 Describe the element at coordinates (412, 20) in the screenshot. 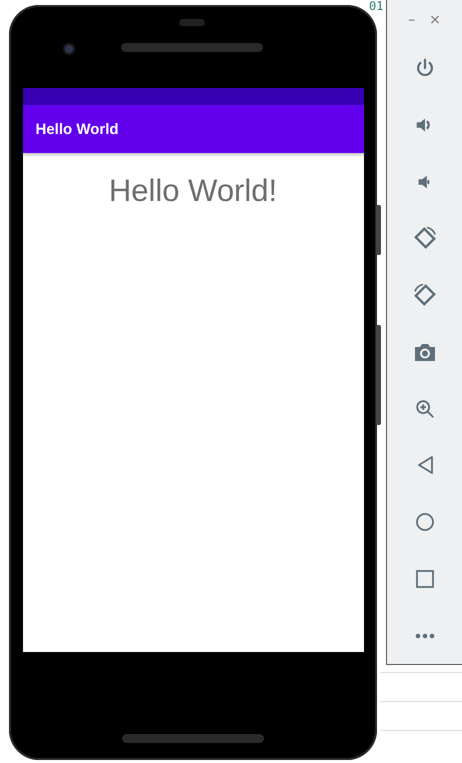

I see `window-control-button: –` at that location.